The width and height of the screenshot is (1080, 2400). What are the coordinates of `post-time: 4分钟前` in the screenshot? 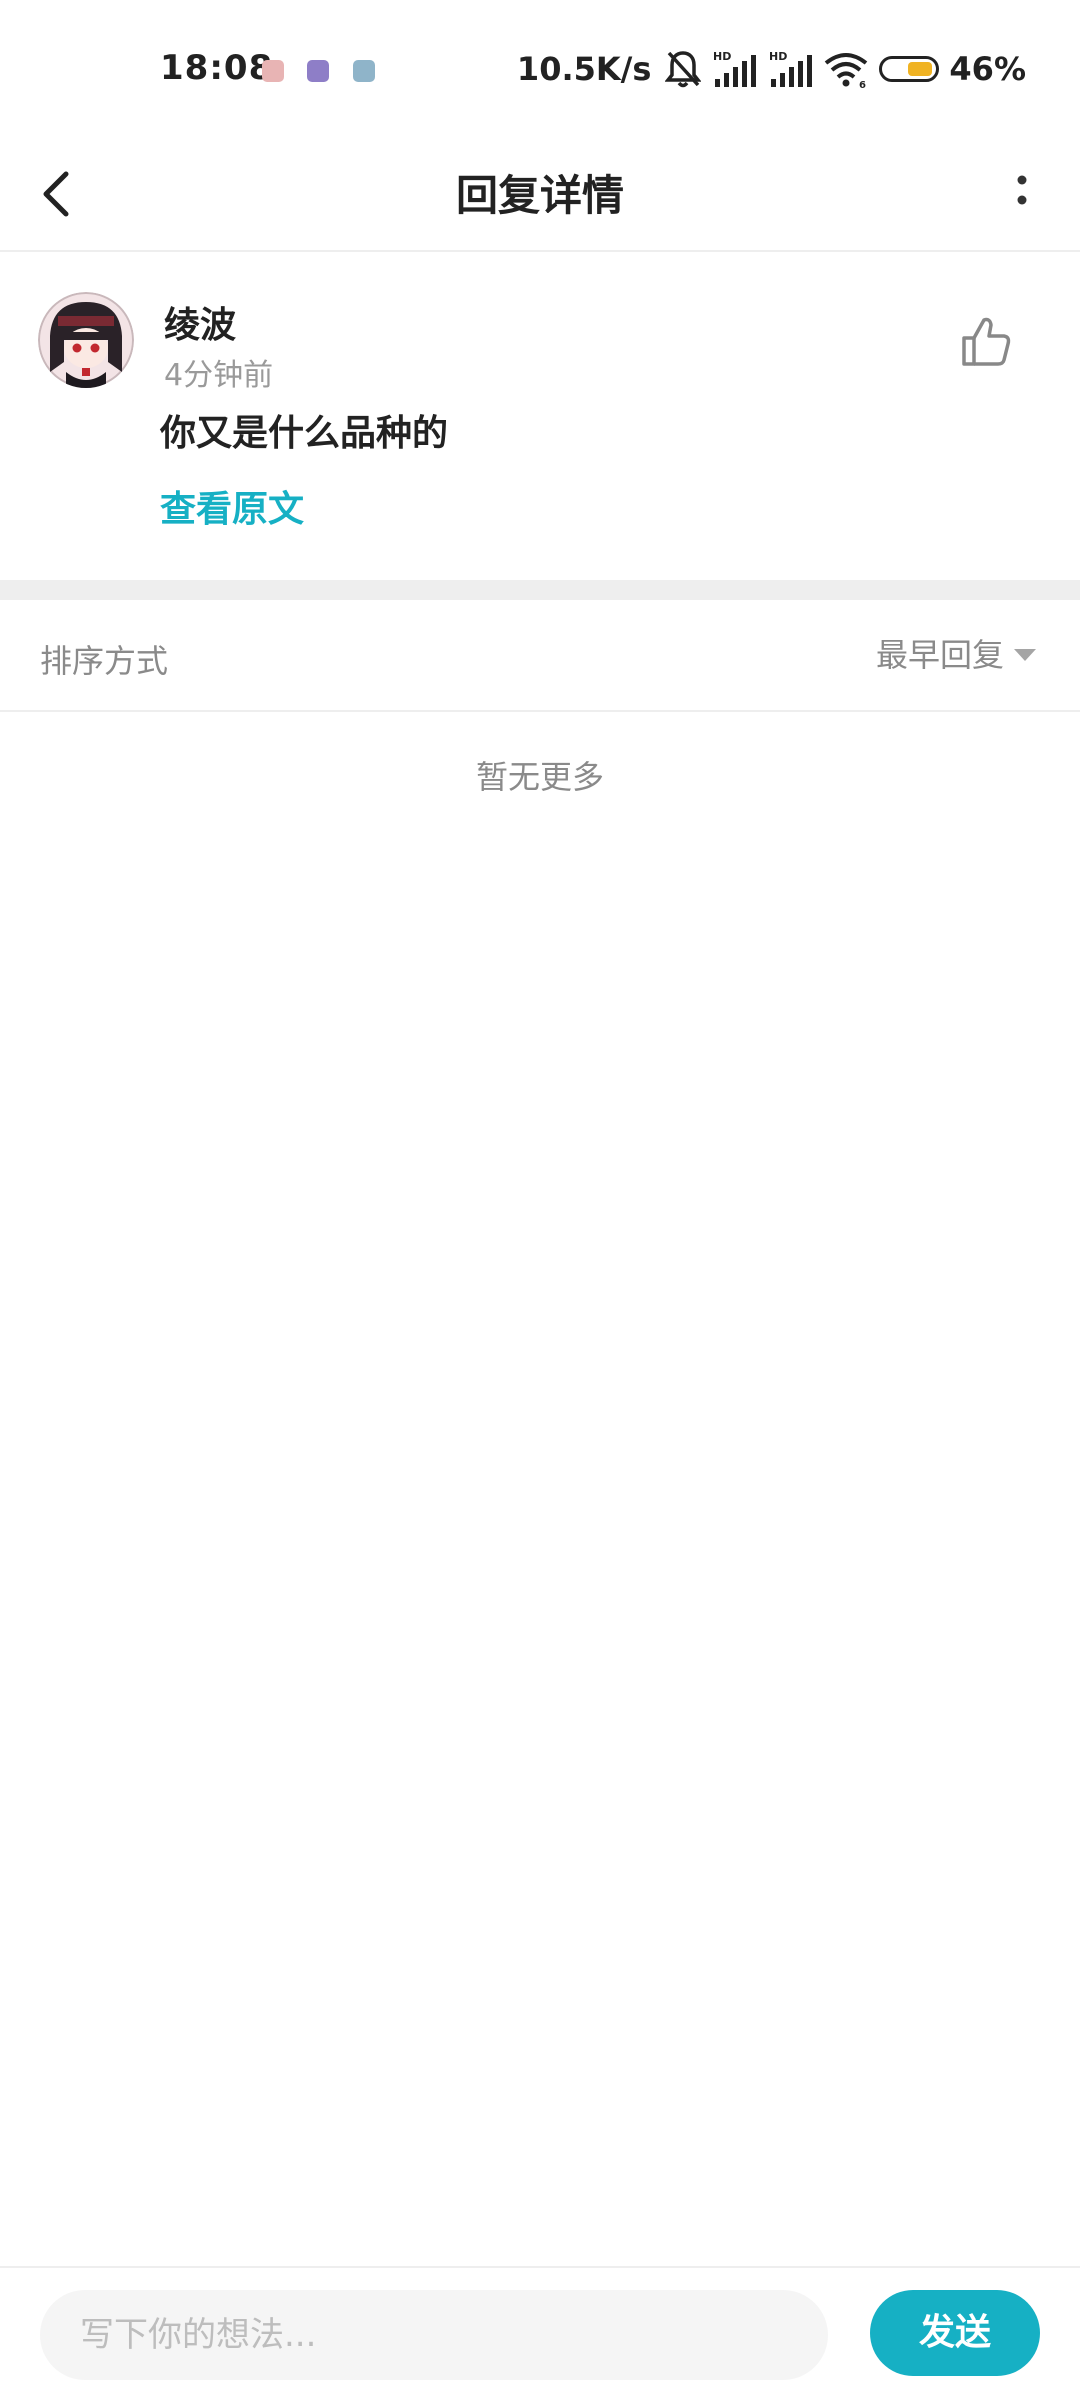 It's located at (219, 375).